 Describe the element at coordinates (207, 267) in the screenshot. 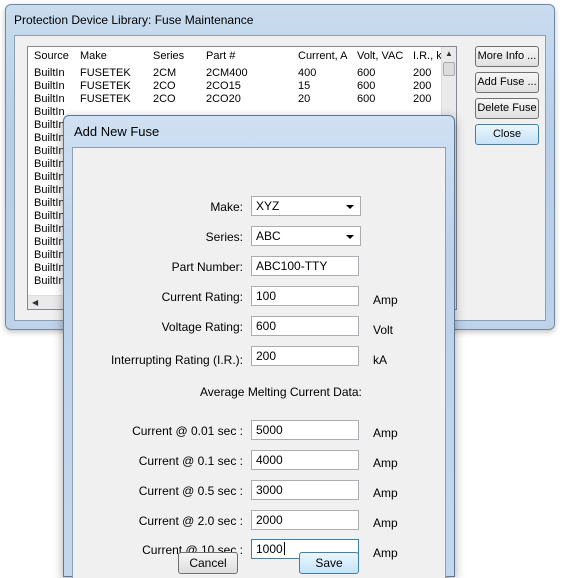

I see `part-number-label: Part Number:` at that location.